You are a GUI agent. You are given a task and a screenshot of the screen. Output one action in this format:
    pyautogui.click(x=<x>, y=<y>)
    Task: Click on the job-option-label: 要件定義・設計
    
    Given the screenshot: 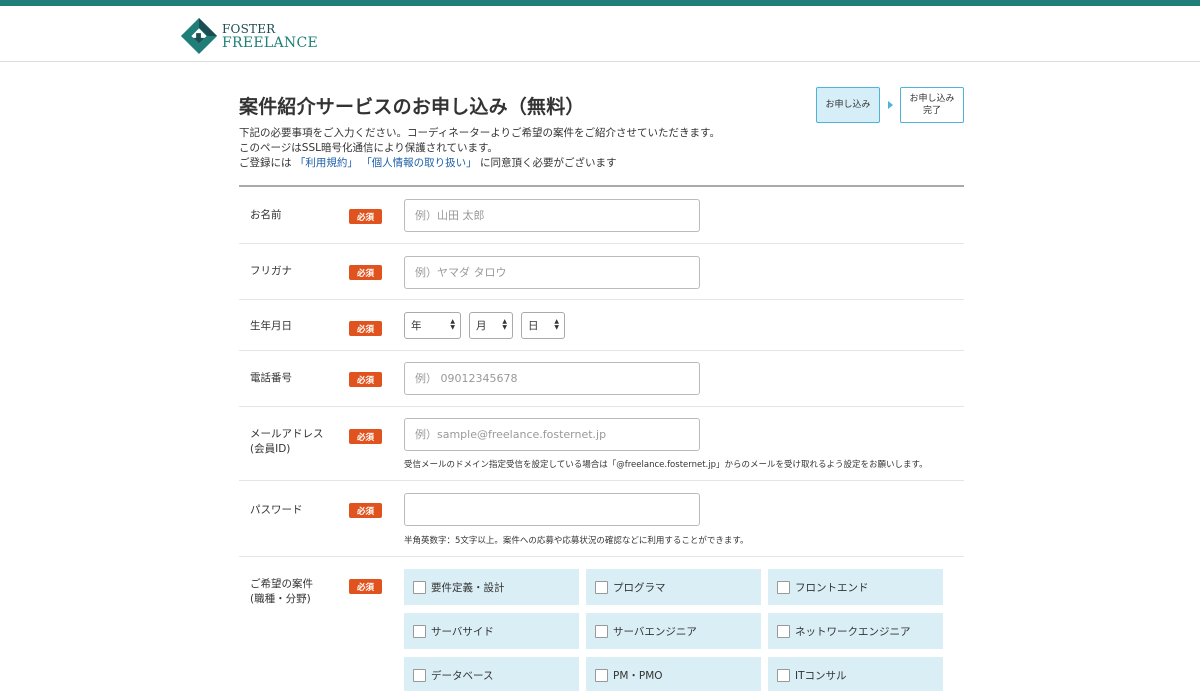 What is the action you would take?
    pyautogui.click(x=468, y=587)
    